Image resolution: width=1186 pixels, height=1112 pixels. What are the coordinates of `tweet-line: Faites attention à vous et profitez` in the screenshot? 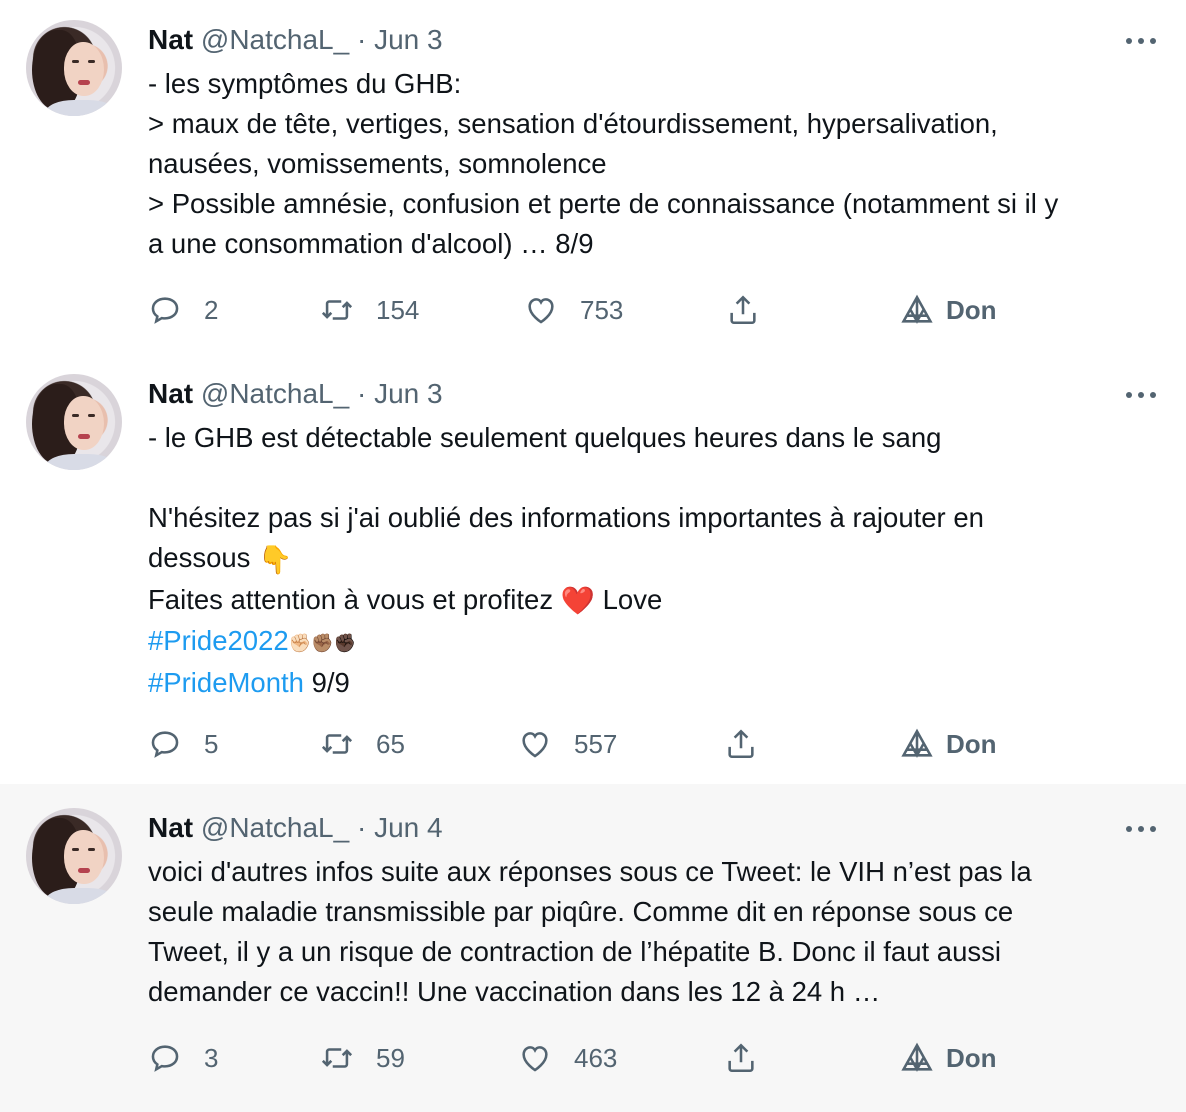 It's located at (351, 599).